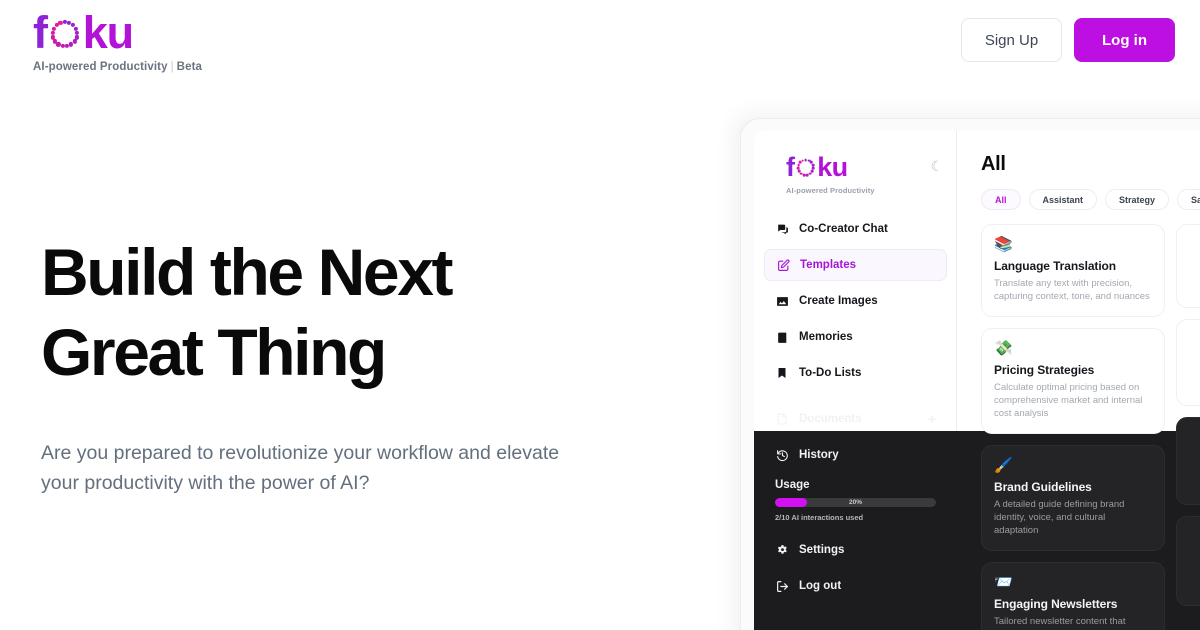 The width and height of the screenshot is (1200, 630). I want to click on usage-section: Usage 20% 2/10 AI interactions used, so click(855, 498).